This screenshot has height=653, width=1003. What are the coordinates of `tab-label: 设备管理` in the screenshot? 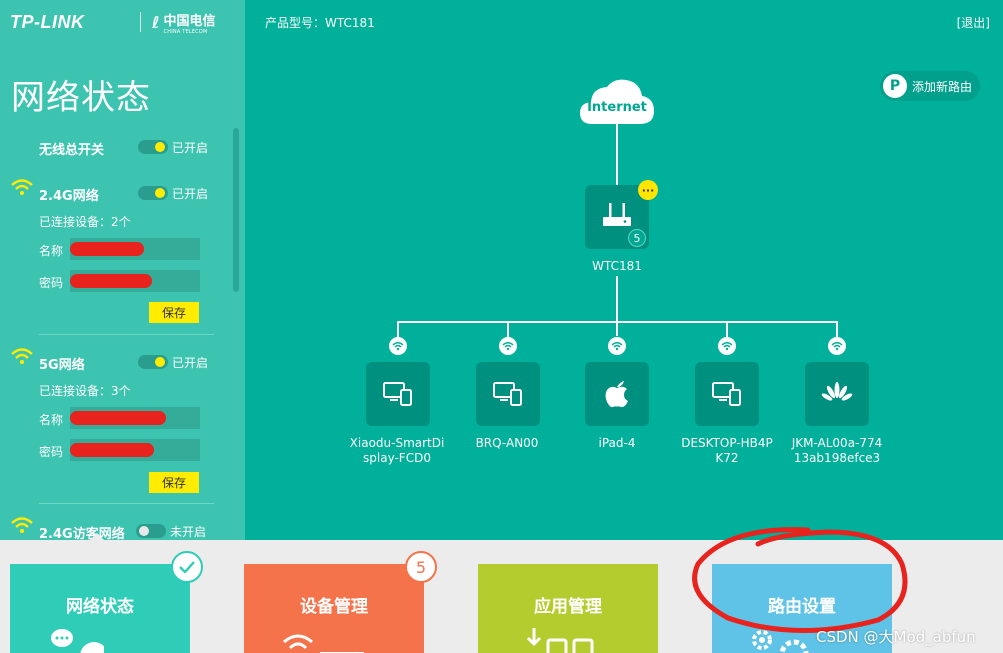 It's located at (334, 607).